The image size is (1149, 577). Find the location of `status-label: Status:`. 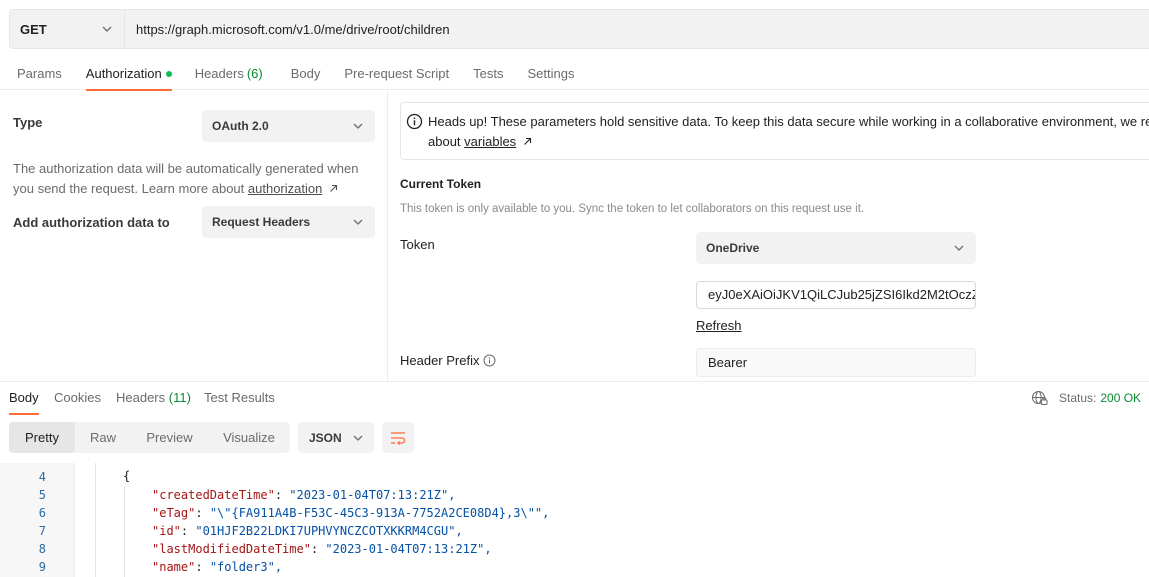

status-label: Status: is located at coordinates (1078, 398).